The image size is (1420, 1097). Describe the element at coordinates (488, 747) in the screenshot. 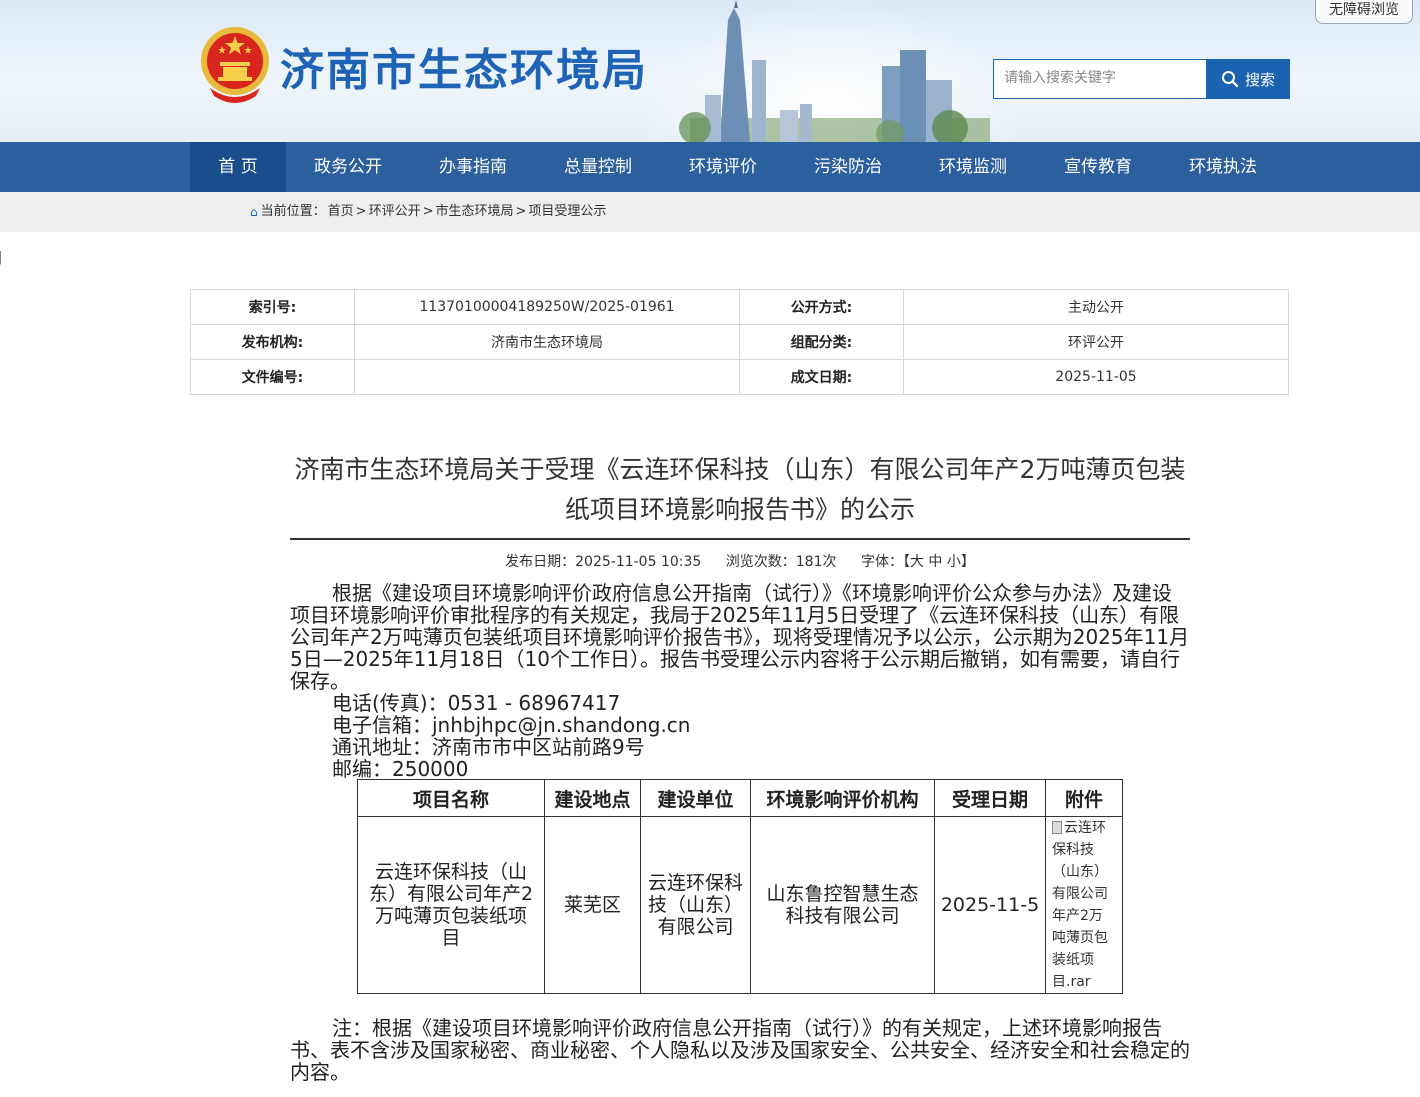

I see `contact-address: 通讯地址：济南市市中区站前路9号` at that location.